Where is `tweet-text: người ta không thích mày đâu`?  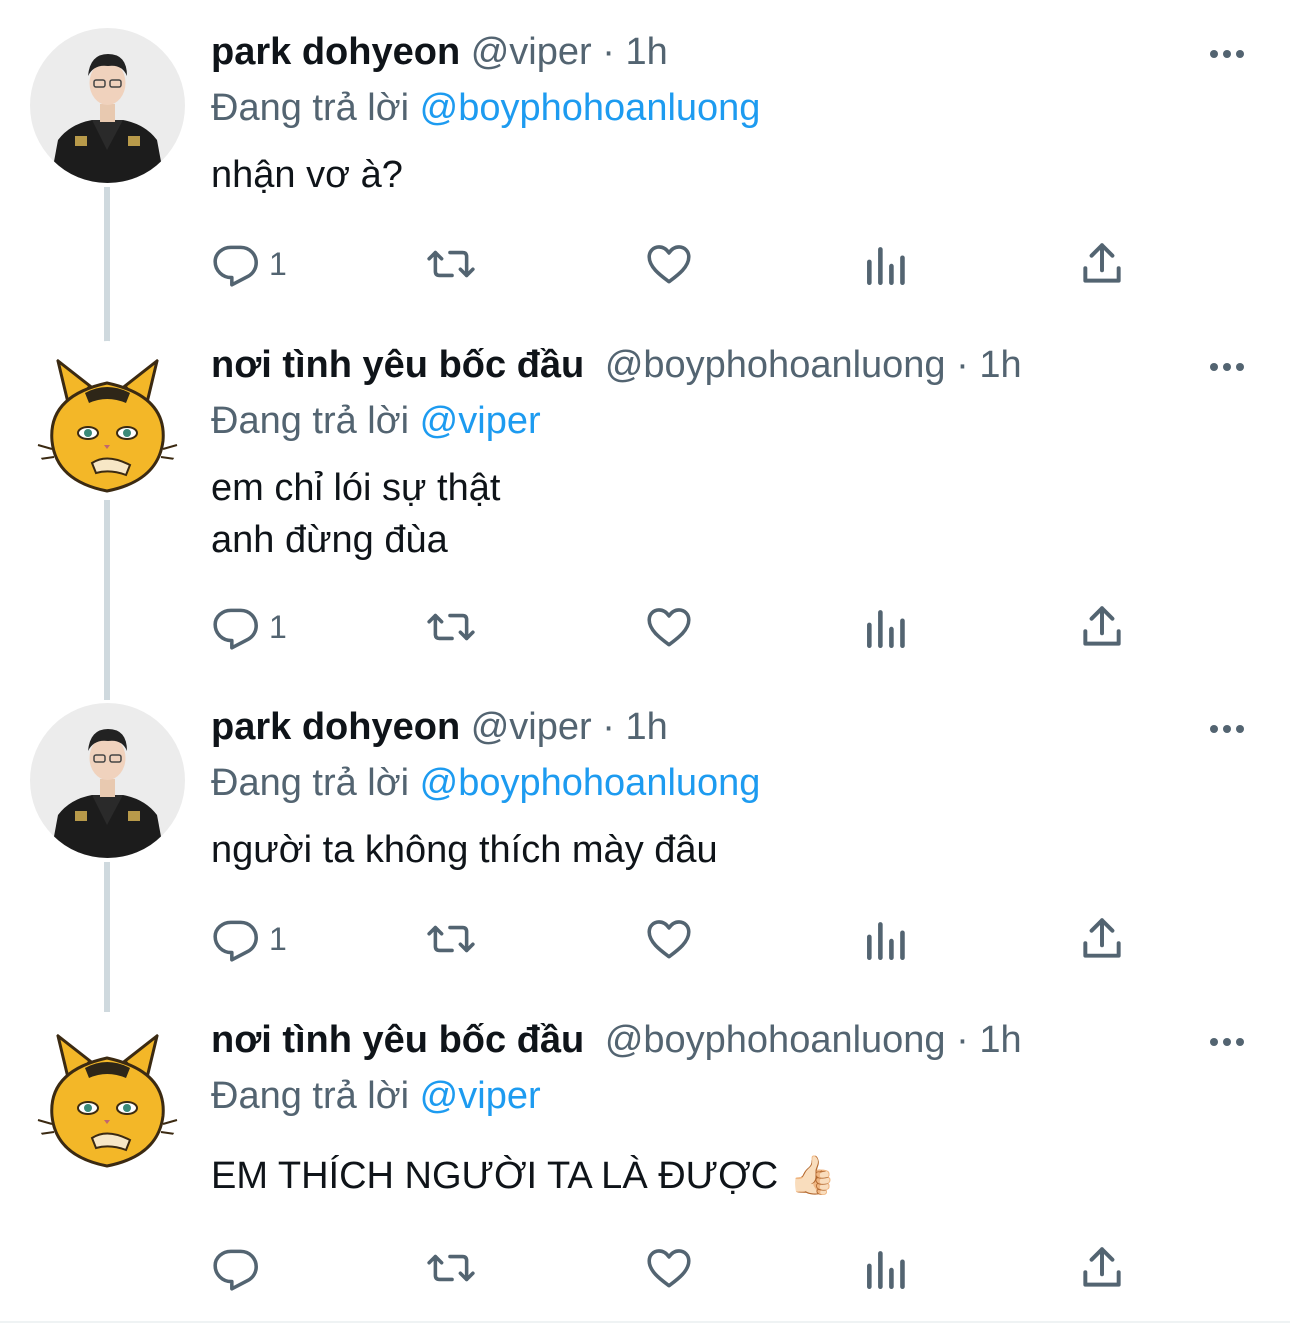
tweet-text: người ta không thích mày đâu is located at coordinates (464, 850).